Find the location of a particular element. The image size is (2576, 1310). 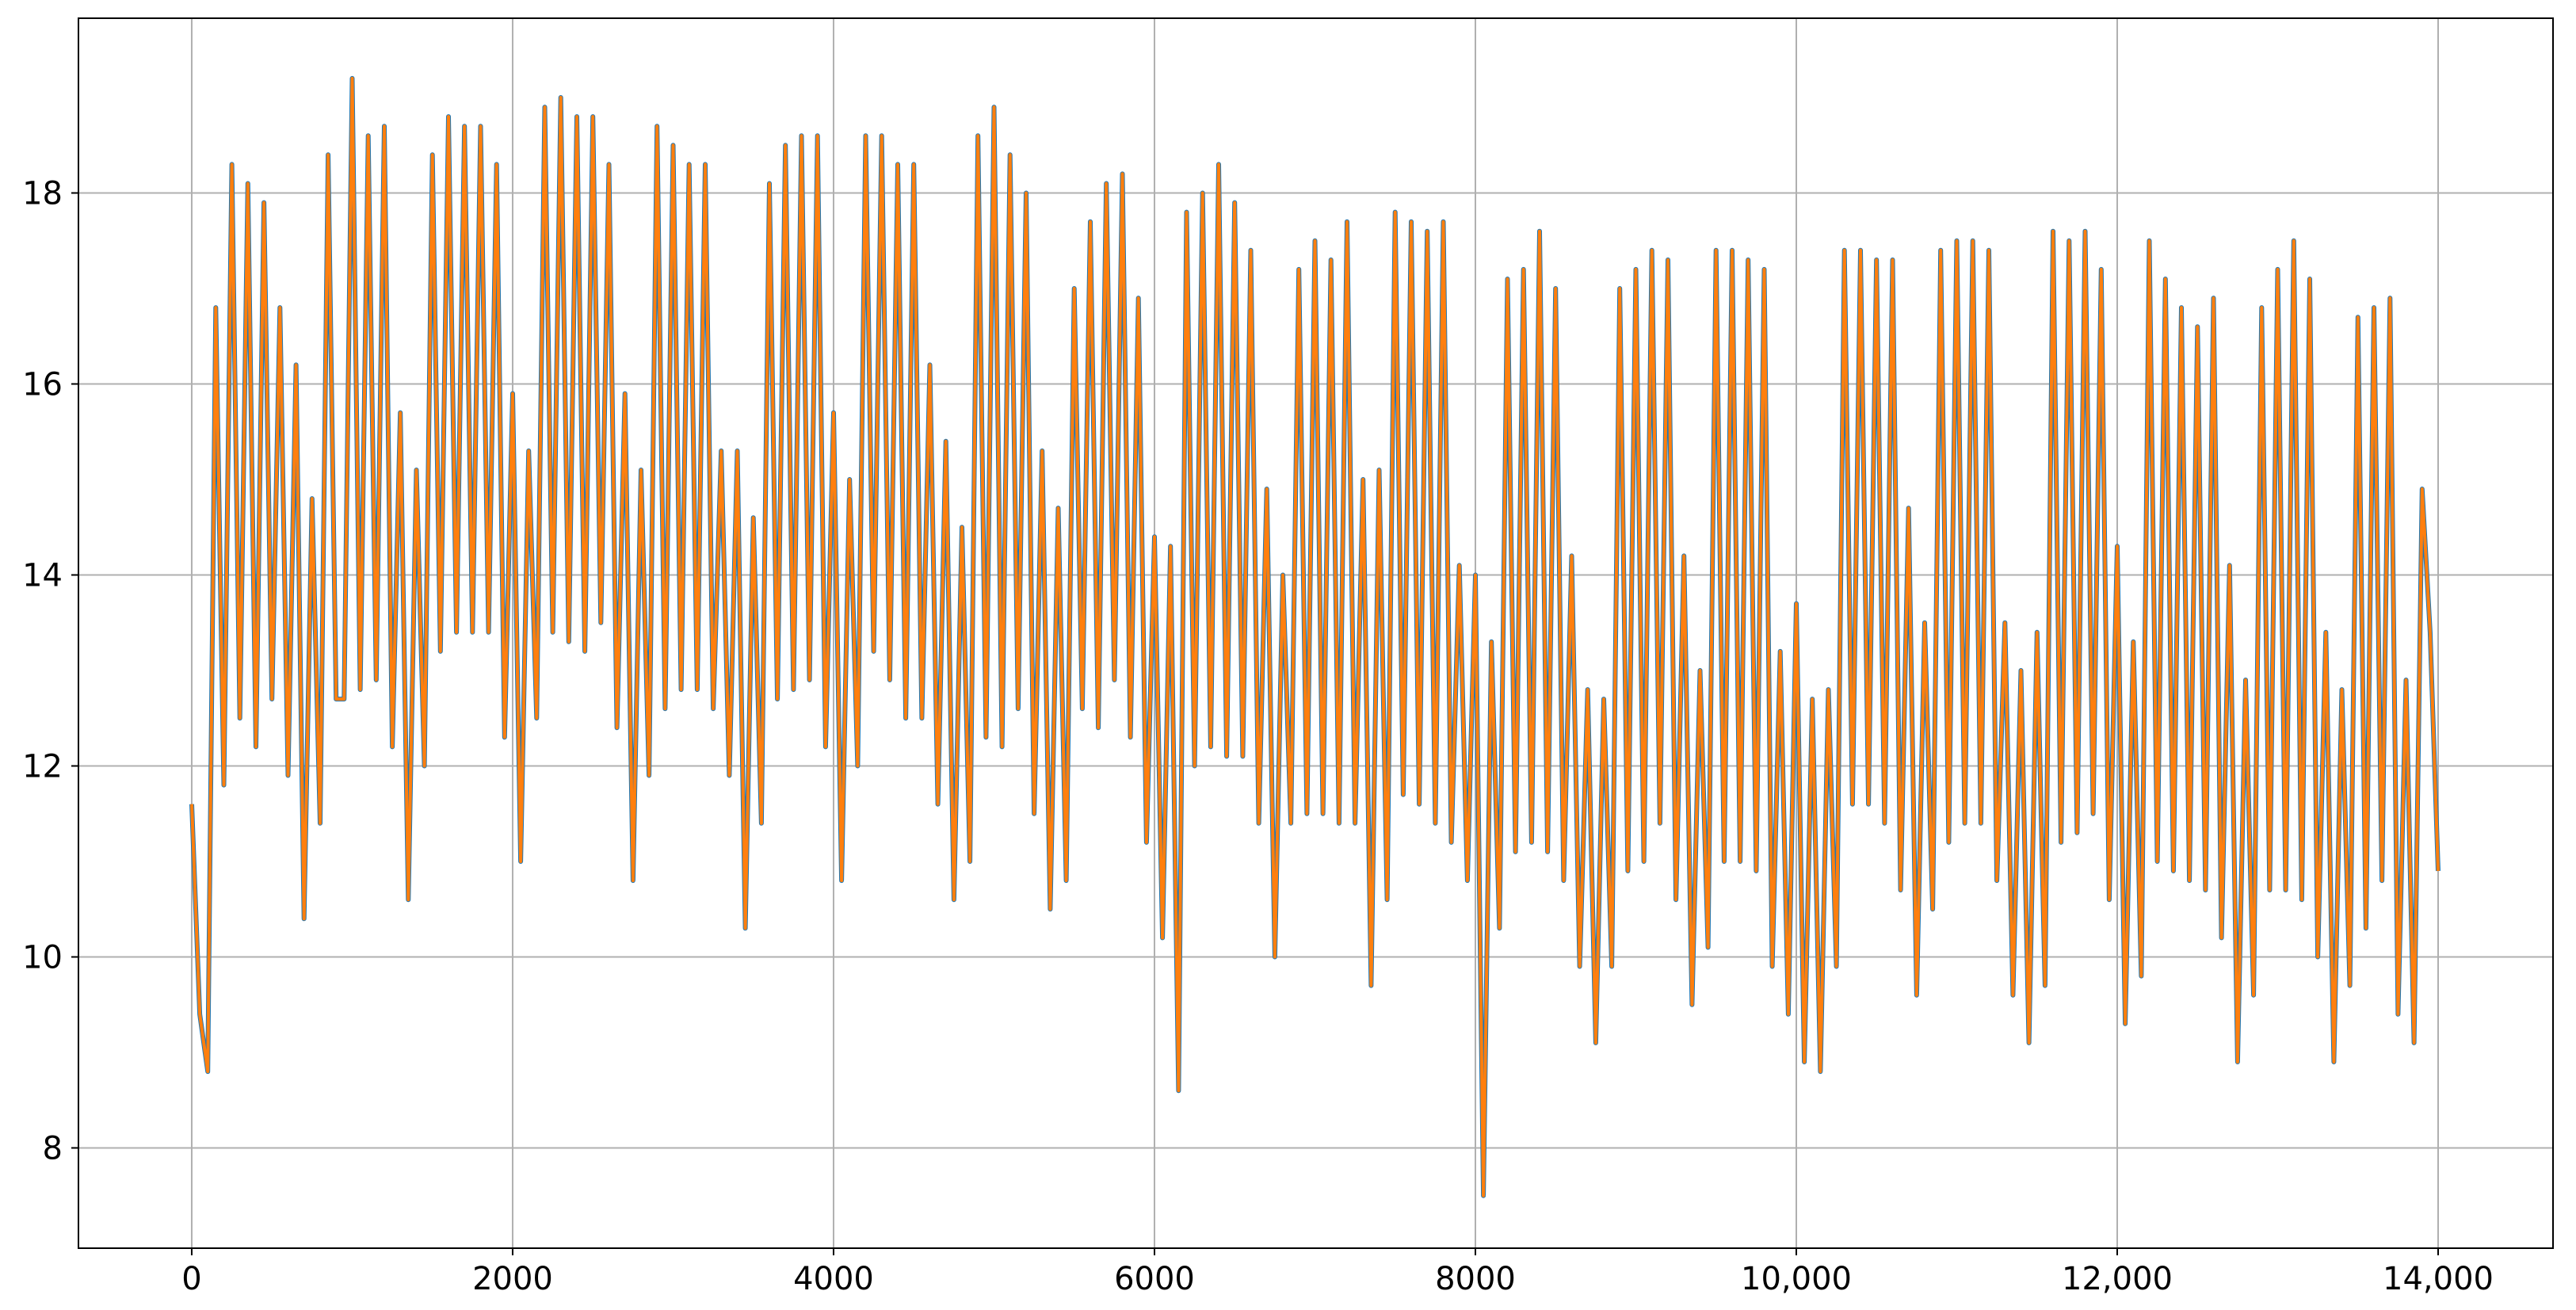

y-tick-label: 18 is located at coordinates (42, 194).